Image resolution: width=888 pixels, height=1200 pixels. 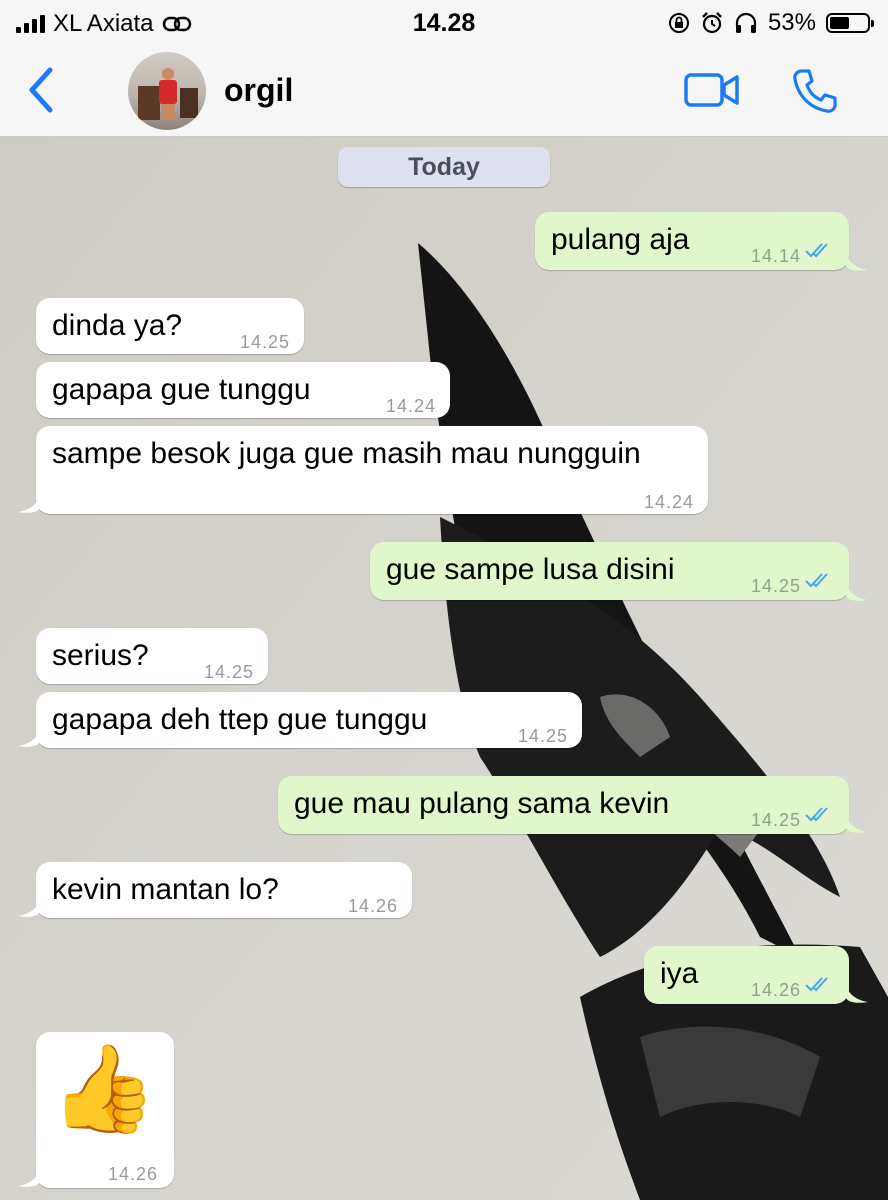 I want to click on message-text: pulang aja, so click(x=620, y=239).